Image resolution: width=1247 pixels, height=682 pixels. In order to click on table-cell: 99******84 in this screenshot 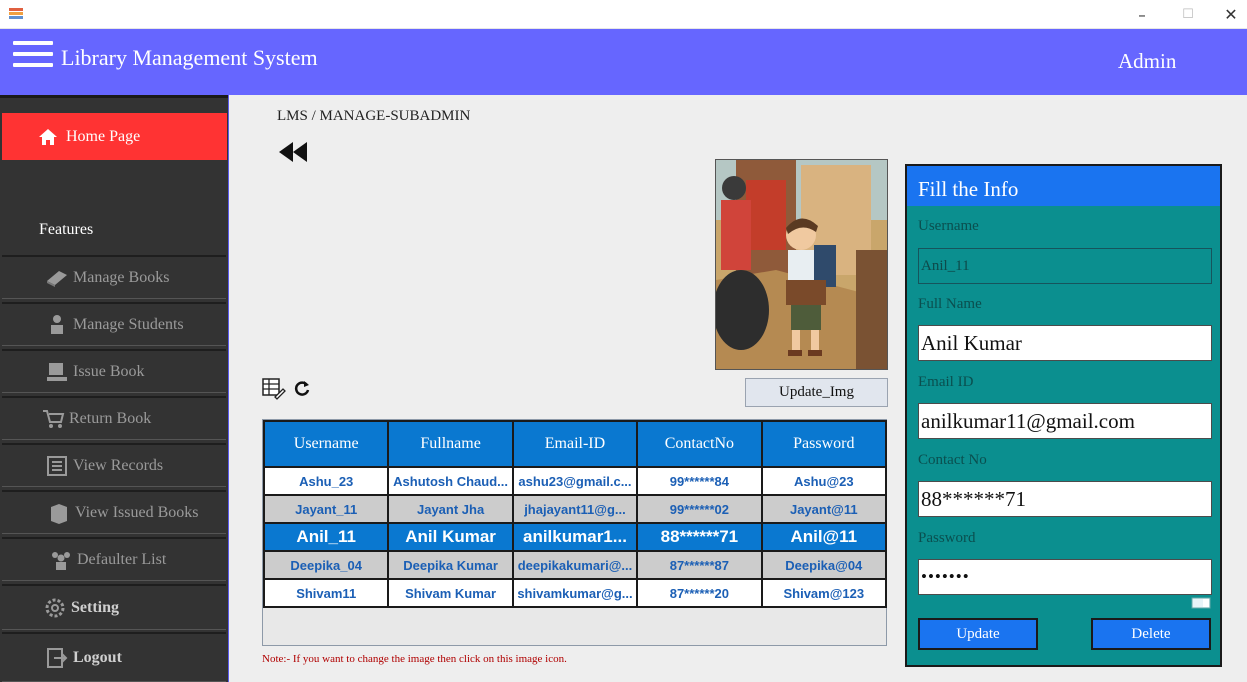, I will do `click(699, 481)`.